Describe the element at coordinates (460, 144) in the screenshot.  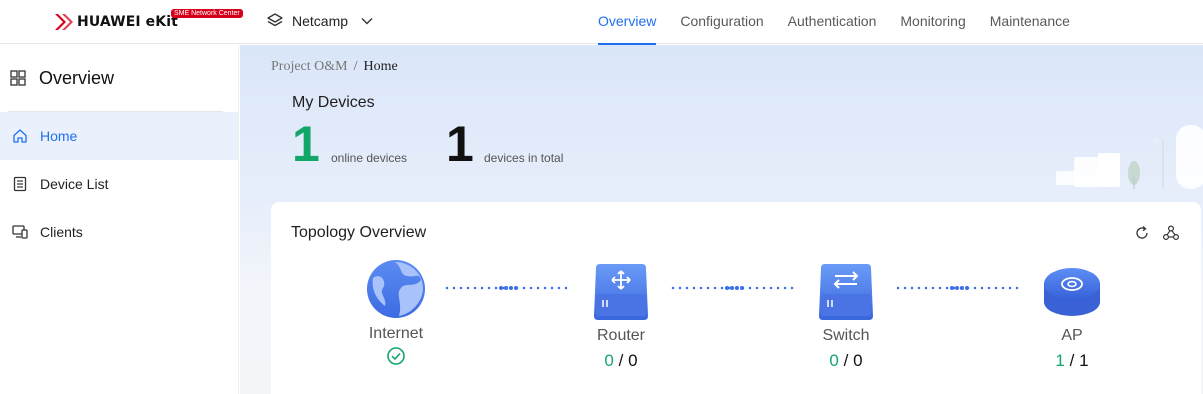
I see `total-device-count: 1` at that location.